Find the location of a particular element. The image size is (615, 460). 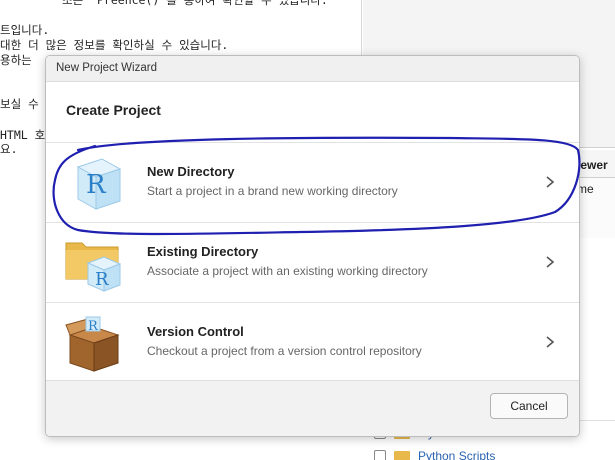

console-line: 보실 수 is located at coordinates (19, 104).